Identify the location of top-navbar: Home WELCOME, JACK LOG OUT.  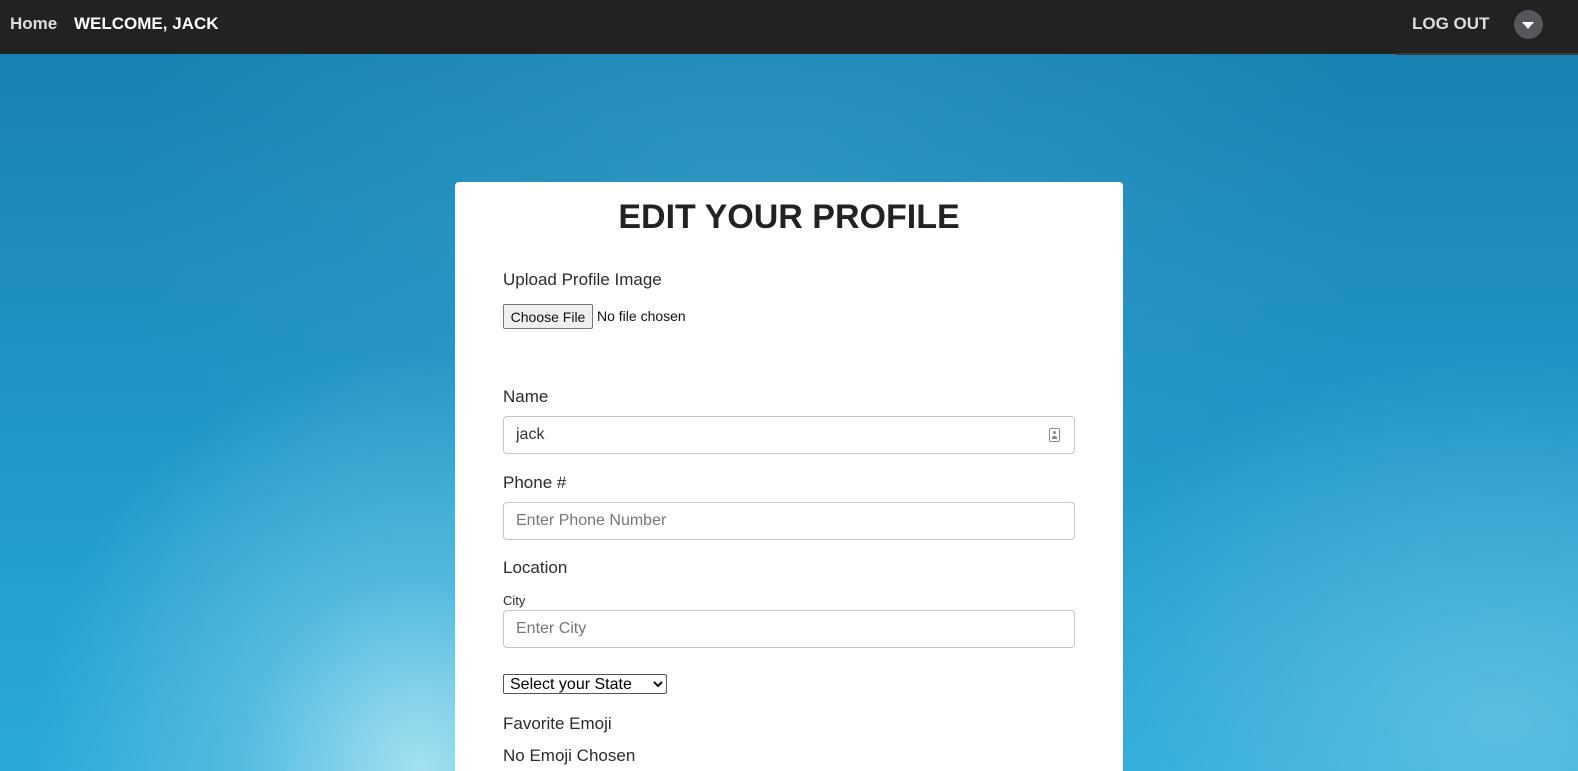
(789, 27).